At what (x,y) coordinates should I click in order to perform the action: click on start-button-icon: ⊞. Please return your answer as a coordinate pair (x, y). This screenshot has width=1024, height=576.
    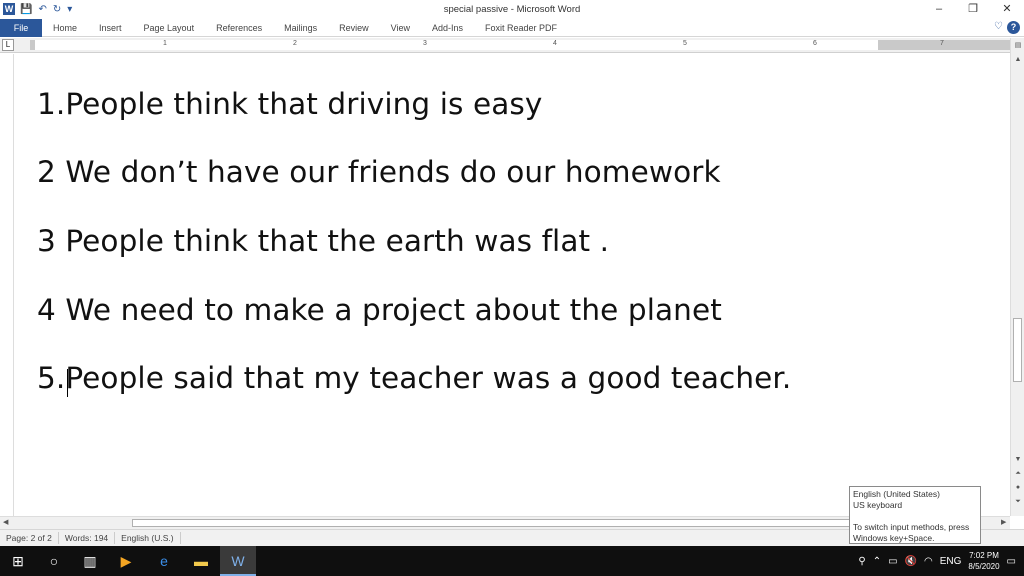
    Looking at the image, I should click on (18, 561).